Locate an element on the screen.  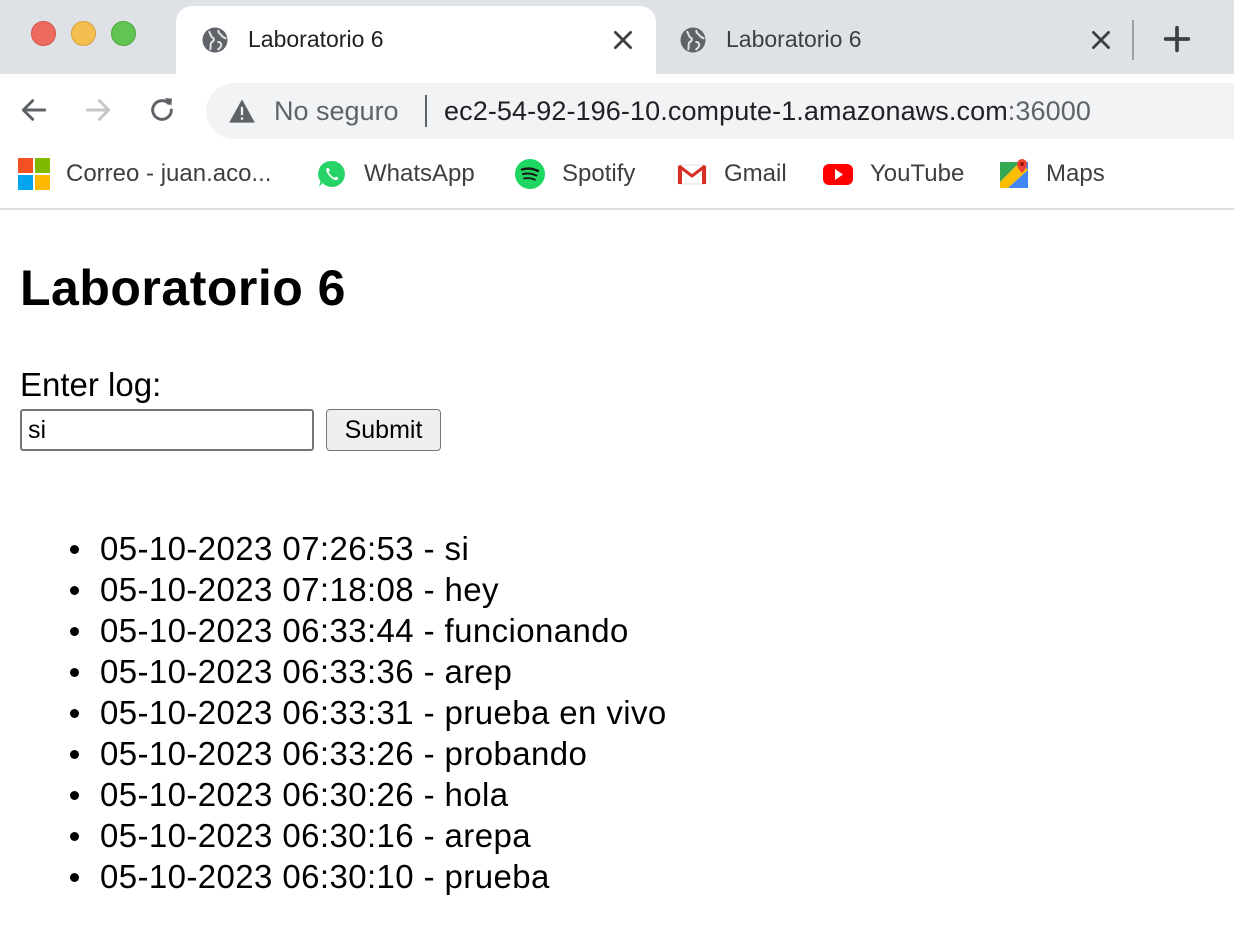
whatsapp-icon is located at coordinates (331, 173).